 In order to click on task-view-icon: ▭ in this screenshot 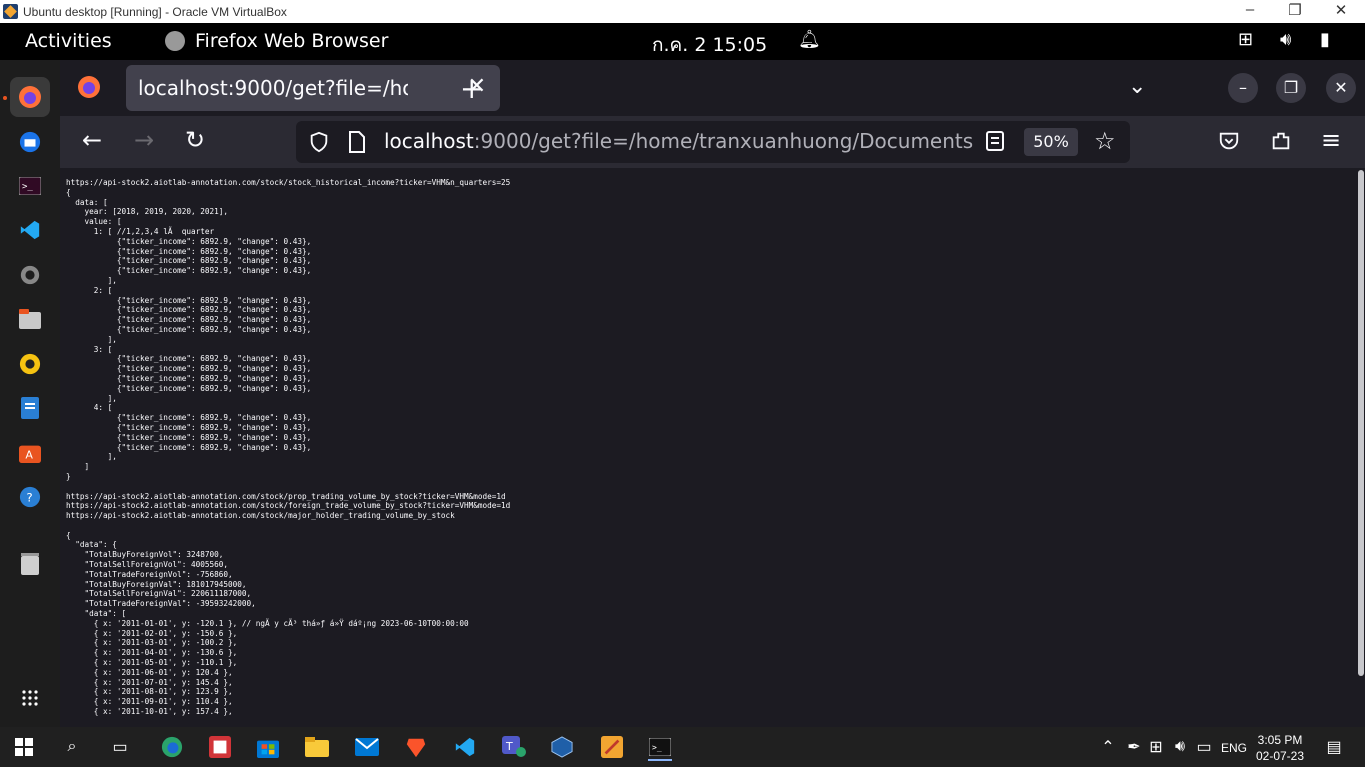, I will do `click(120, 747)`.